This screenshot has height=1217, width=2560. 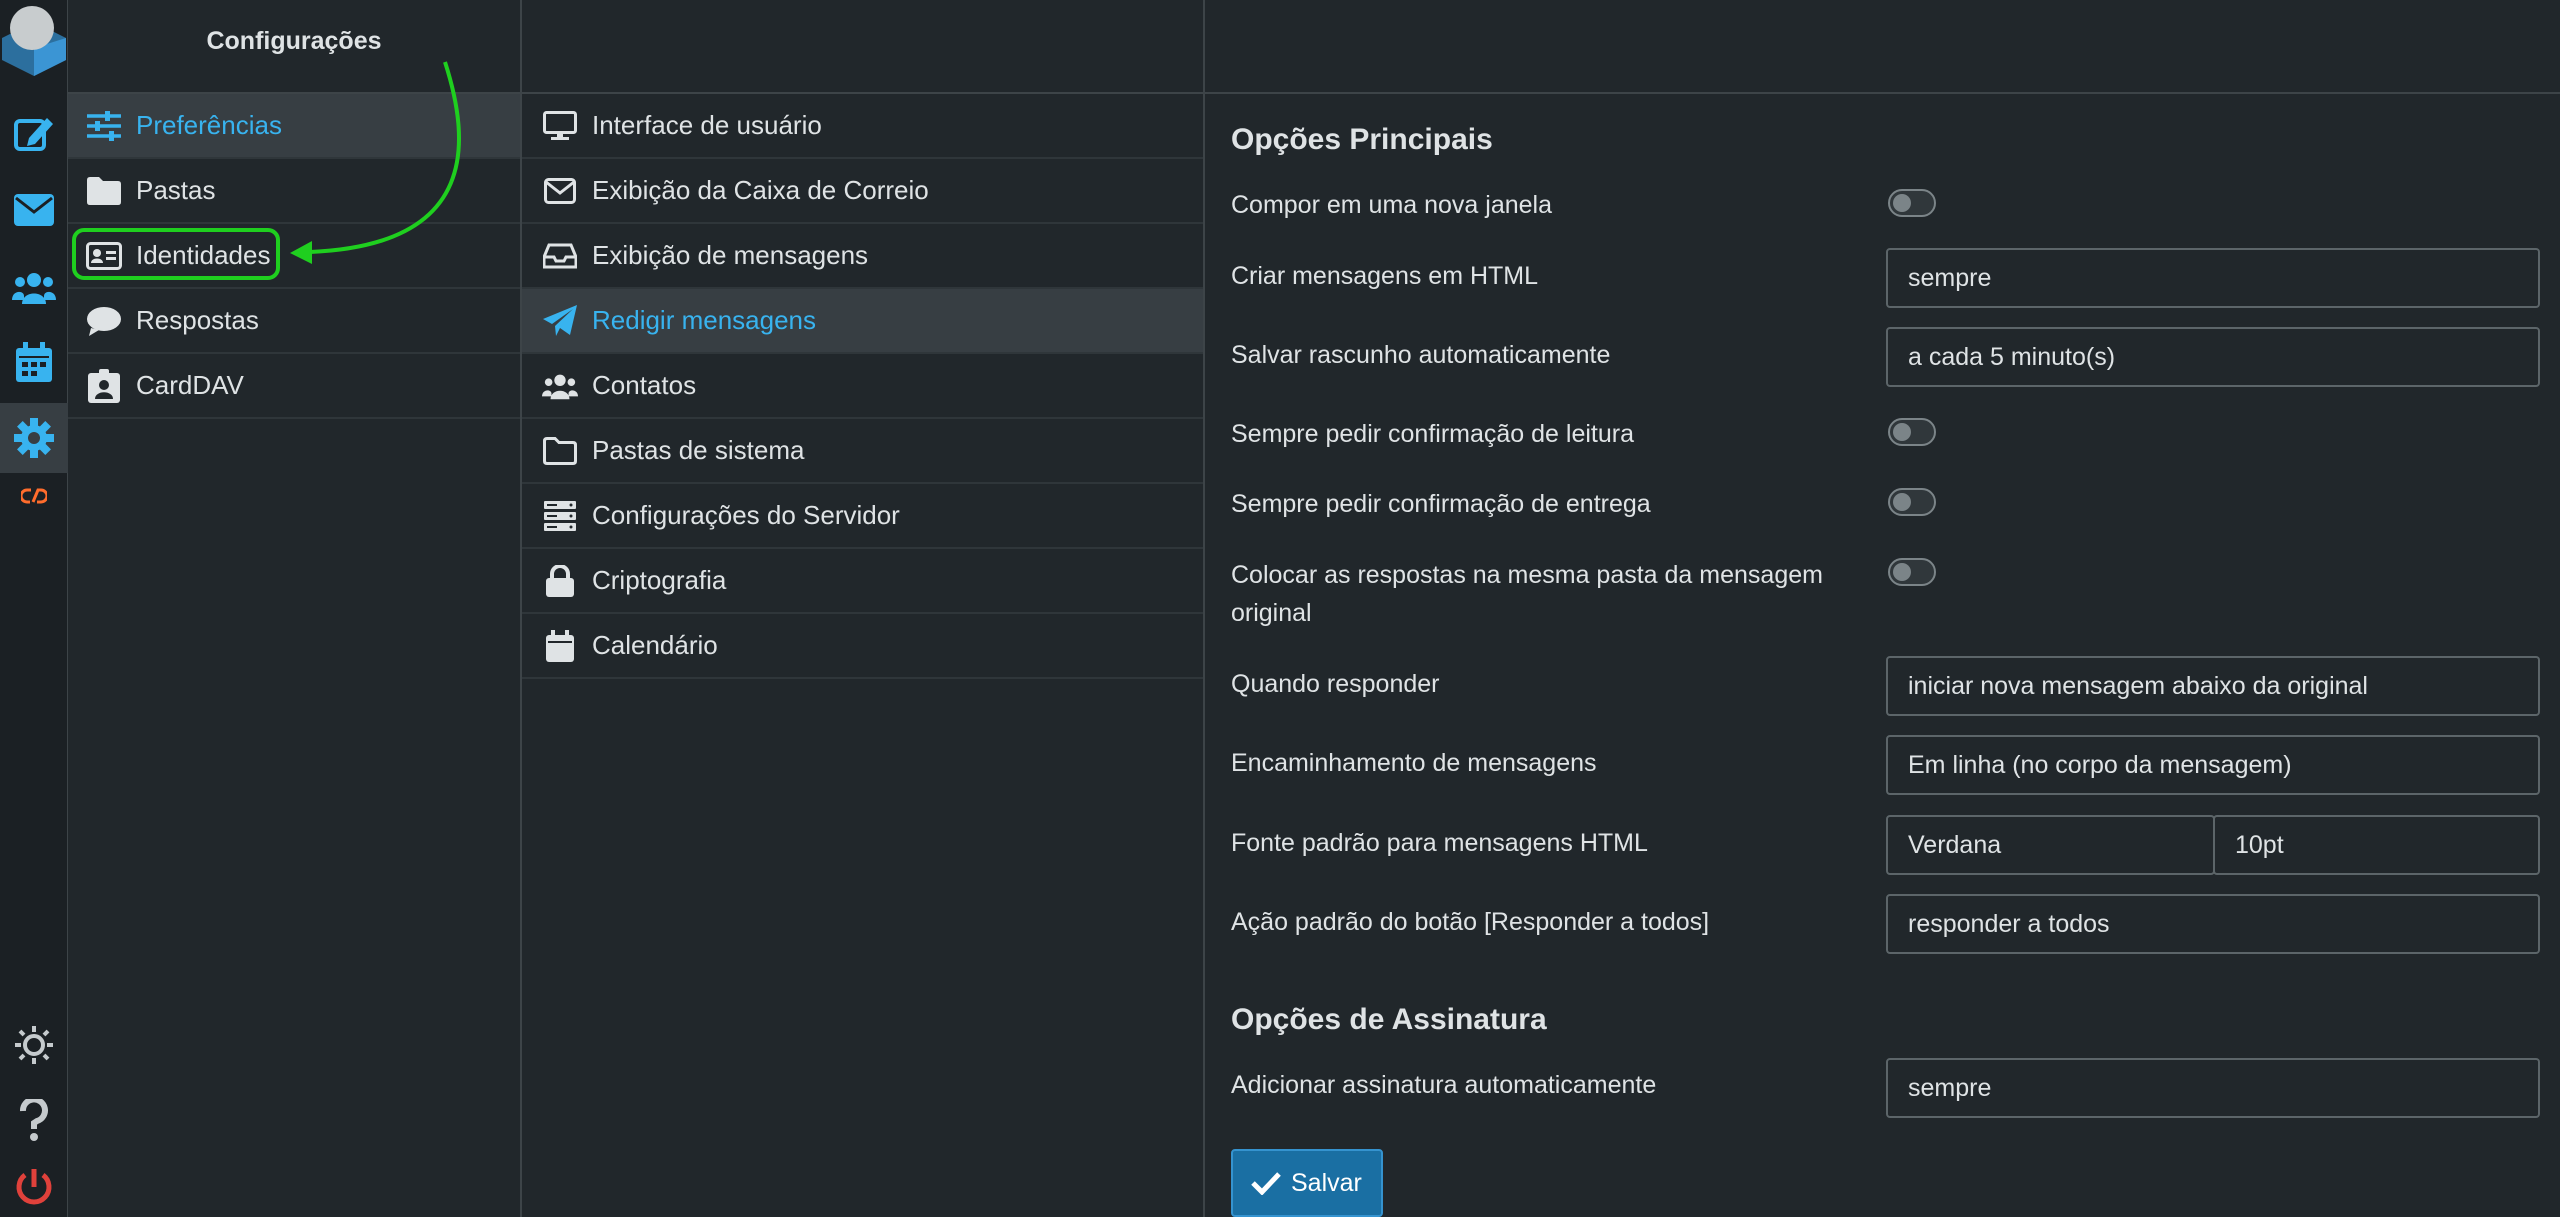 I want to click on folder-icon, so click(x=104, y=191).